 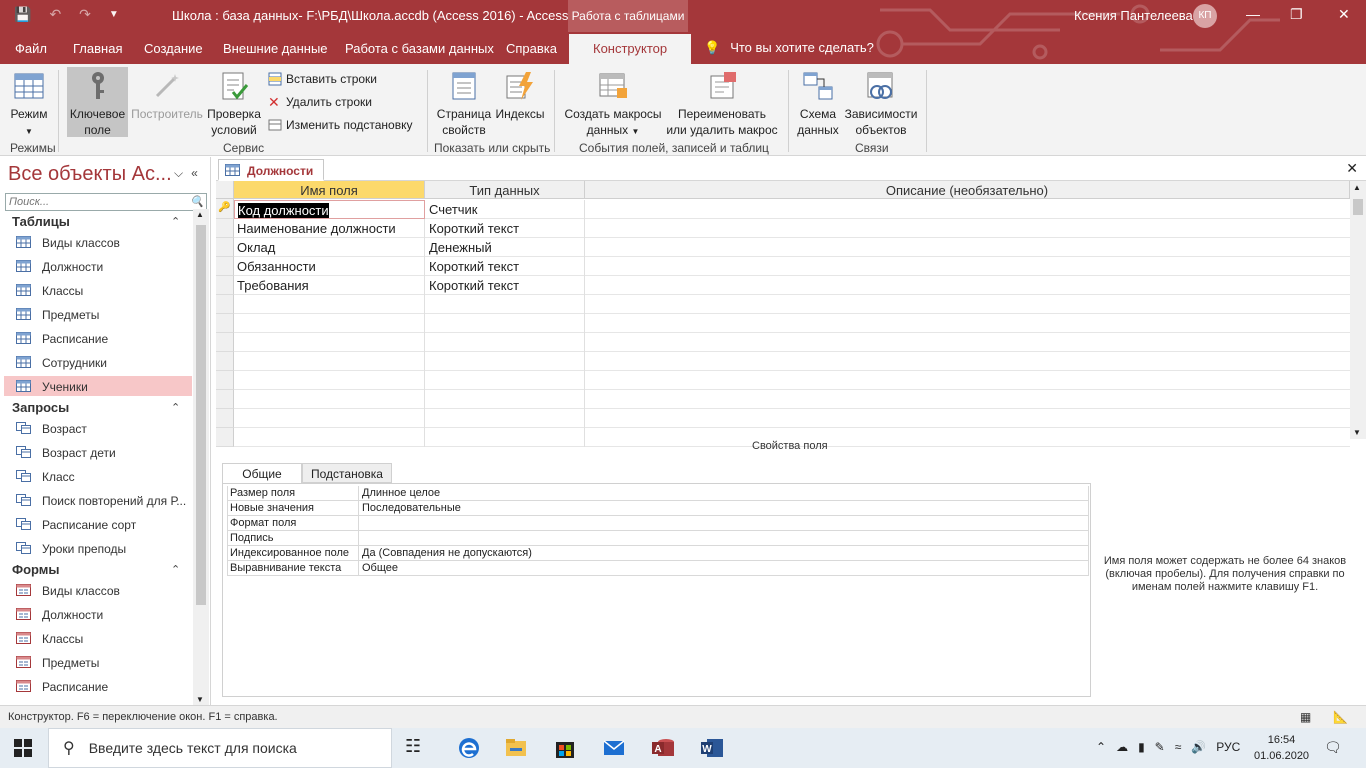 What do you see at coordinates (271, 170) in the screenshot?
I see `document-tab: Должности` at bounding box center [271, 170].